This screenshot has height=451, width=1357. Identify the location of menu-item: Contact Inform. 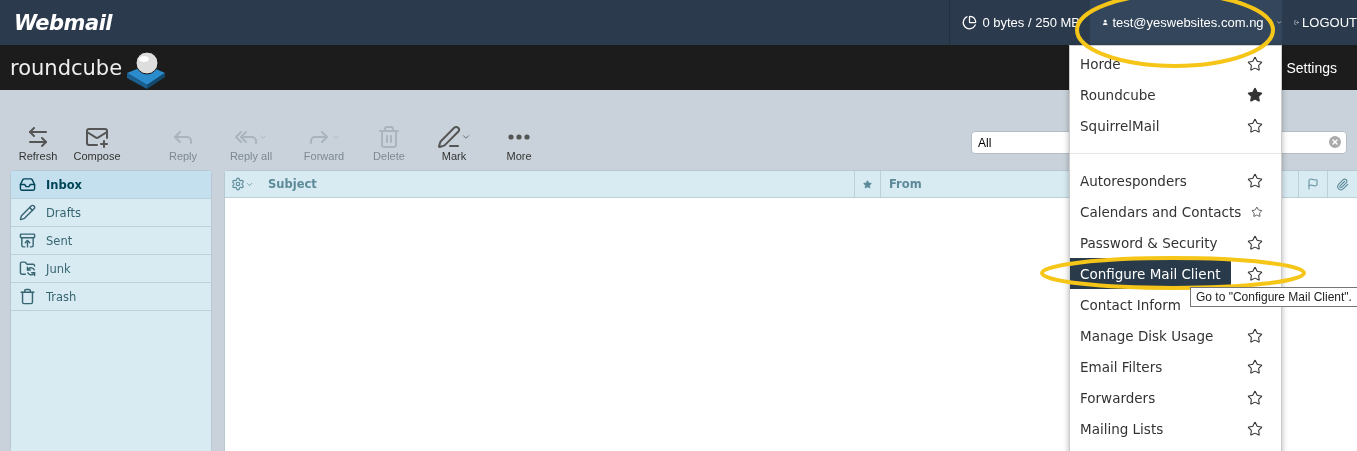
(1130, 304).